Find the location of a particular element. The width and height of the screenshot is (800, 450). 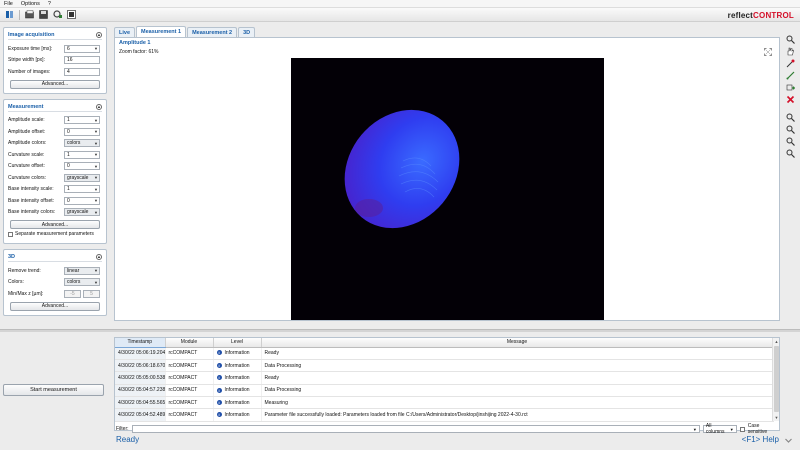

max-z-field: 5 is located at coordinates (91, 293).